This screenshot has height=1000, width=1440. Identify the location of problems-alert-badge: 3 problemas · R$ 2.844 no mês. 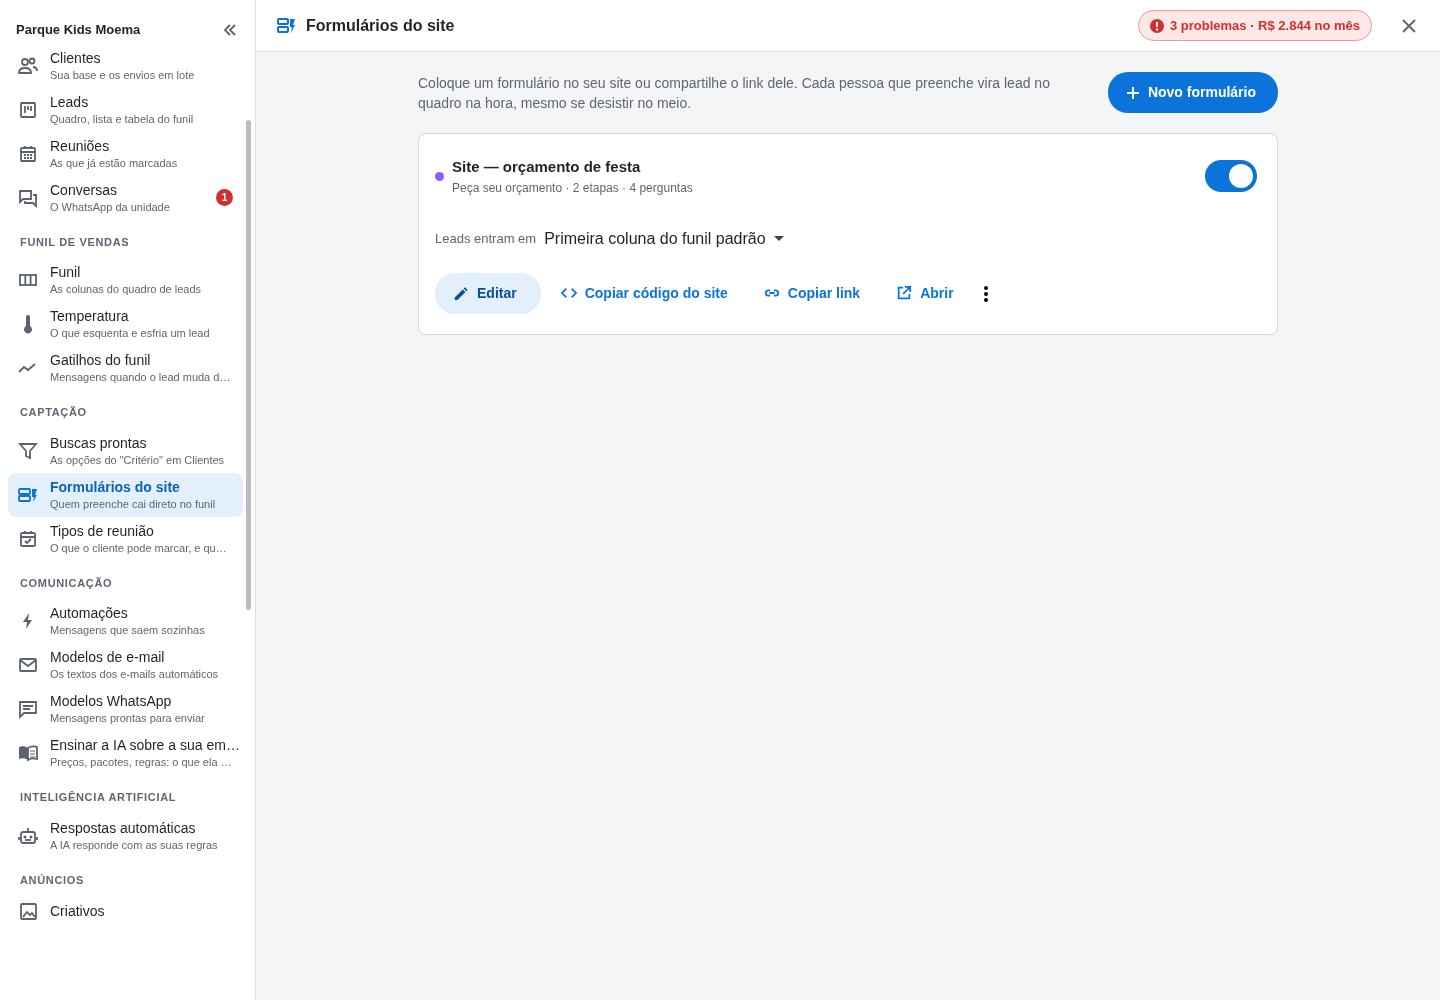
(1254, 25).